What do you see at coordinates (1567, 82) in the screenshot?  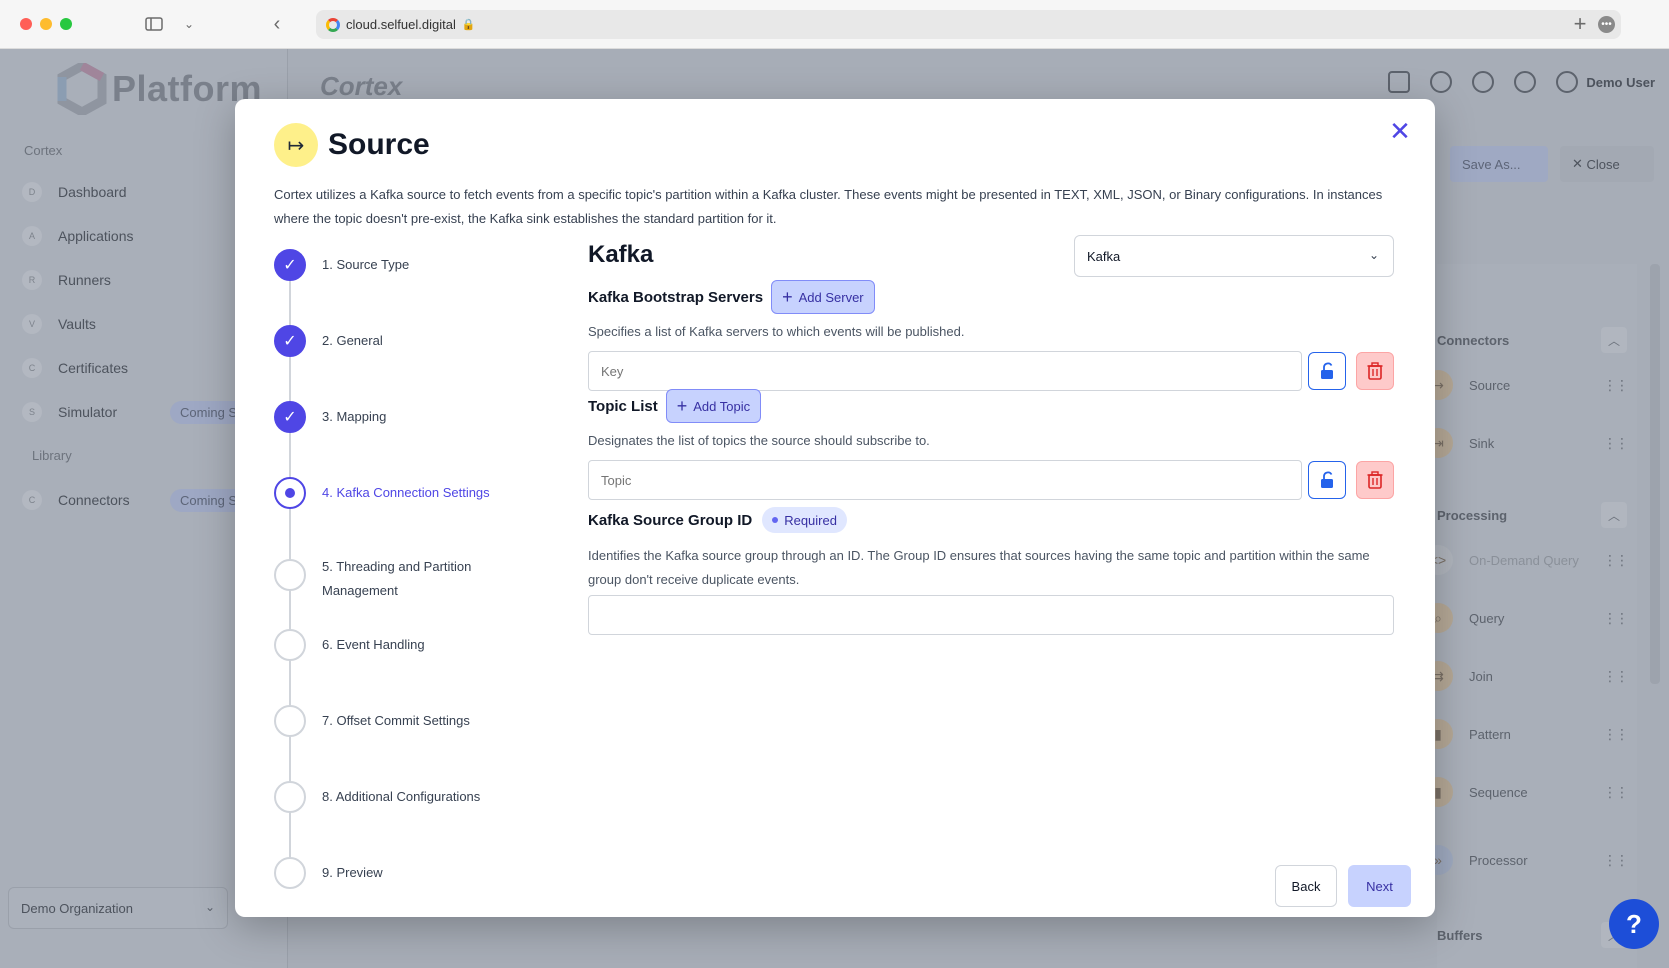 I see `user-avatar-icon` at bounding box center [1567, 82].